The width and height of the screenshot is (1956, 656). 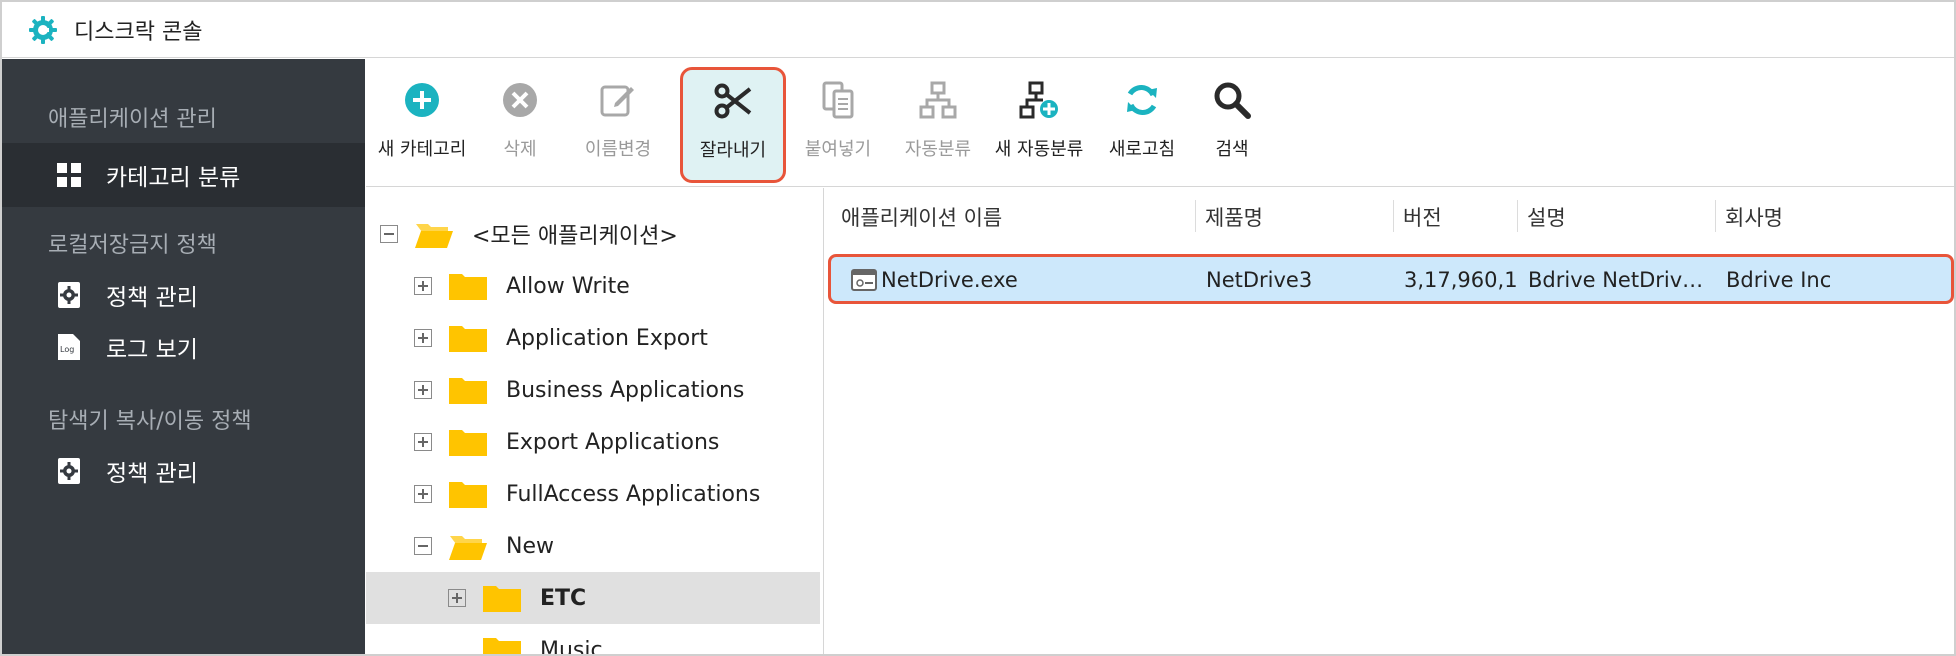 What do you see at coordinates (1039, 149) in the screenshot?
I see `new-auto-classify-label: 새 자동분류` at bounding box center [1039, 149].